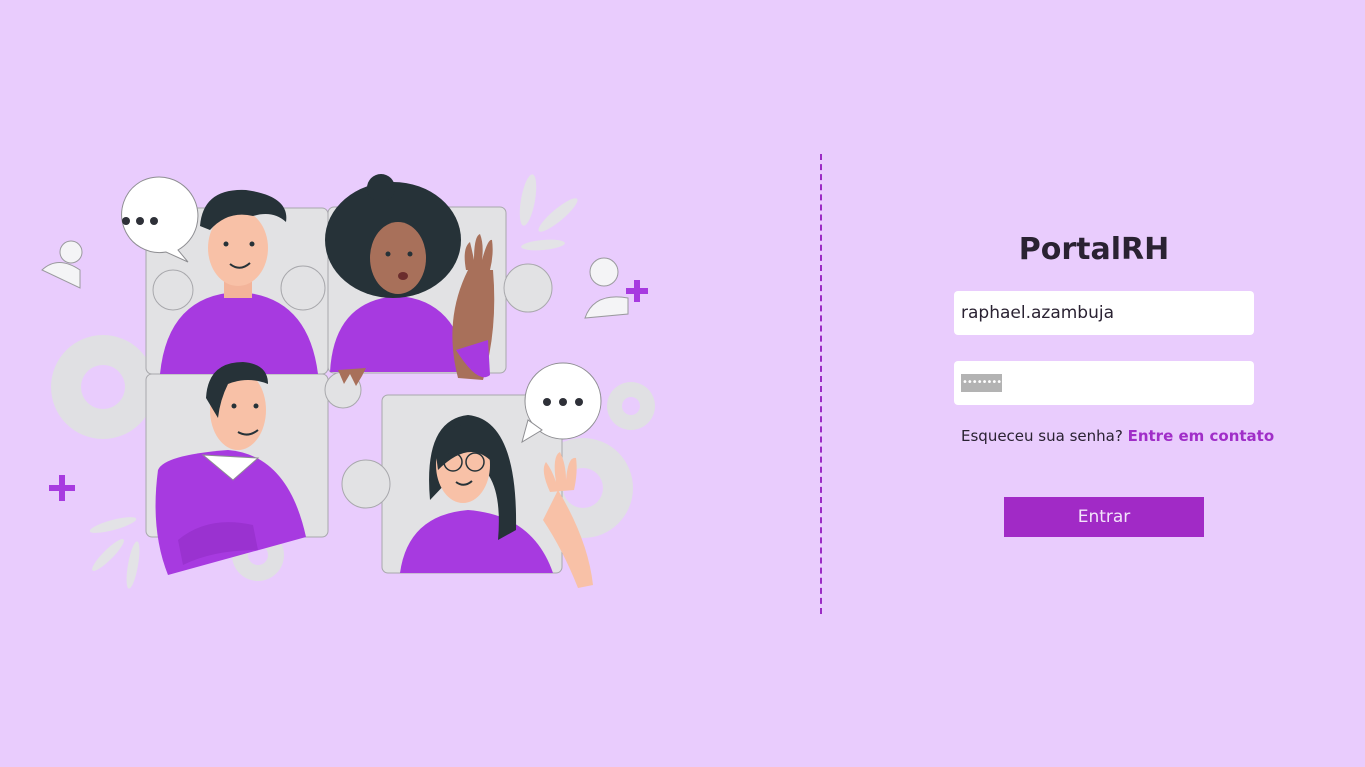 This screenshot has height=767, width=1365. What do you see at coordinates (981, 383) in the screenshot?
I see `password-mask: ••••••••` at bounding box center [981, 383].